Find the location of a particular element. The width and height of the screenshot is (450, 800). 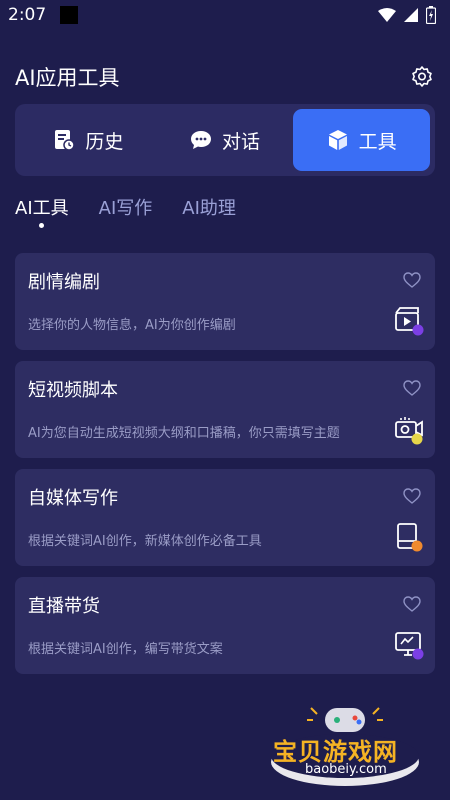

history-doc-icon is located at coordinates (65, 140).